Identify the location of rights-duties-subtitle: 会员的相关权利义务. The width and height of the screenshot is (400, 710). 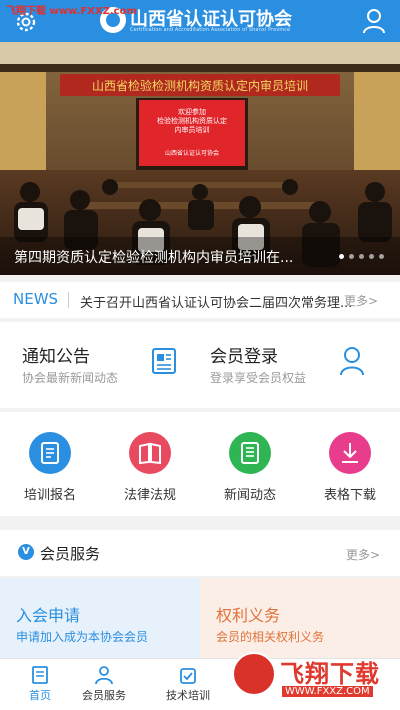
(270, 637).